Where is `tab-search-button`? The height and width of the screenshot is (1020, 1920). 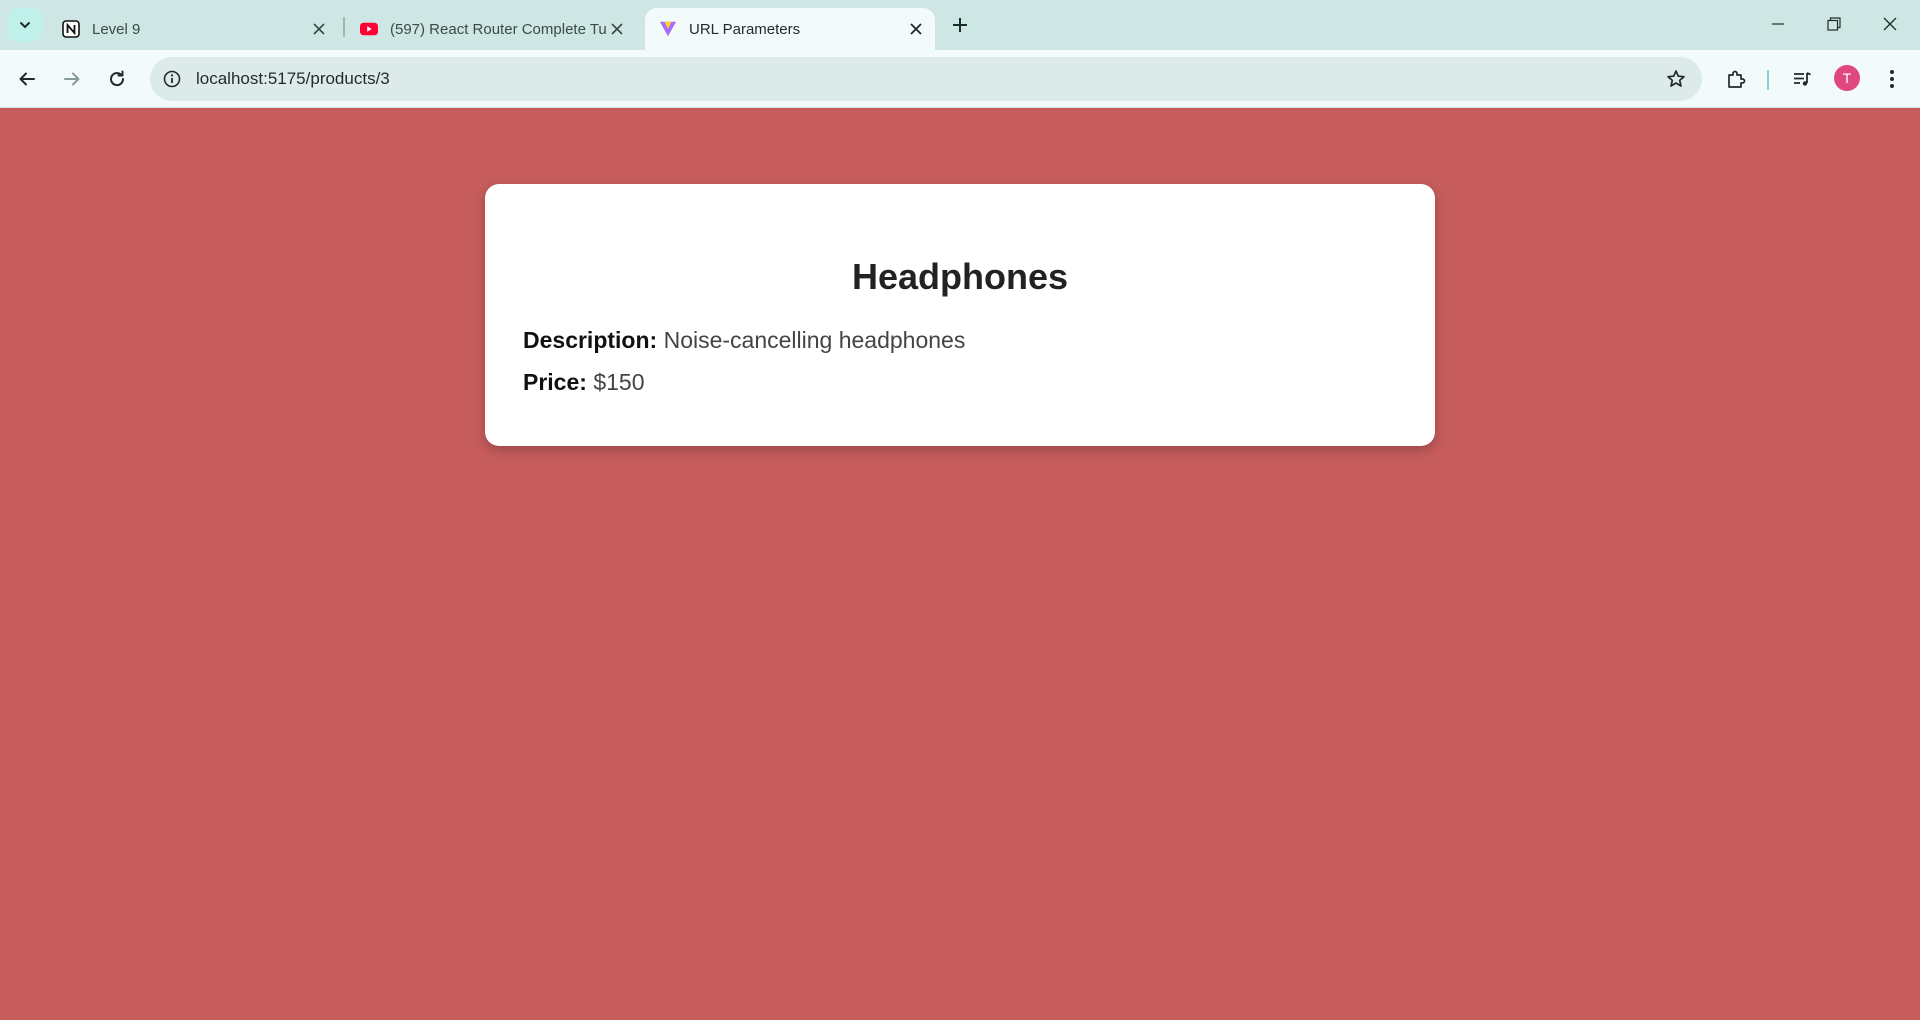
tab-search-button is located at coordinates (25, 25).